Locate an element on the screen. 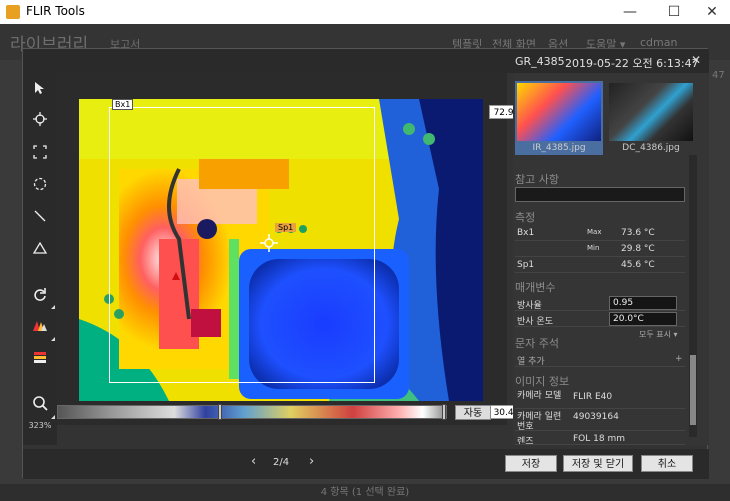 The height and width of the screenshot is (501, 730). delta-triangle-icon is located at coordinates (40, 247).